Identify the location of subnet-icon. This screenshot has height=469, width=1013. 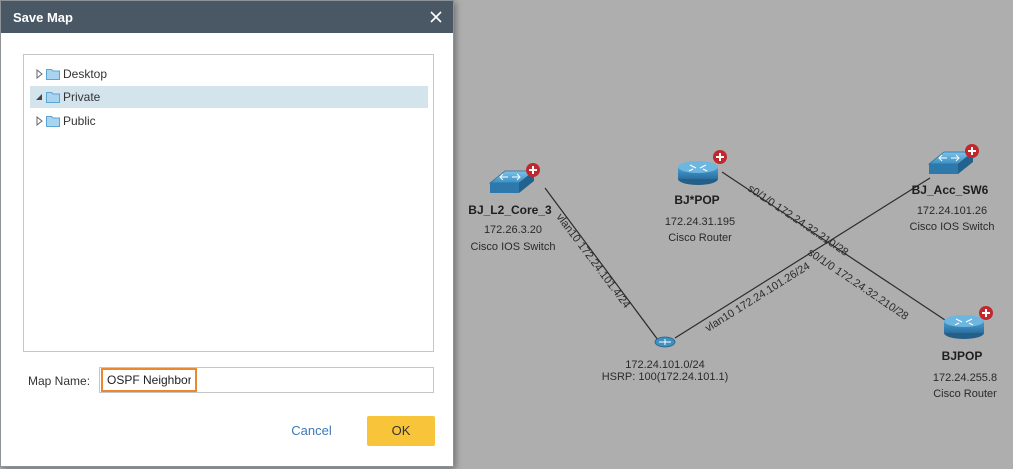
(665, 342).